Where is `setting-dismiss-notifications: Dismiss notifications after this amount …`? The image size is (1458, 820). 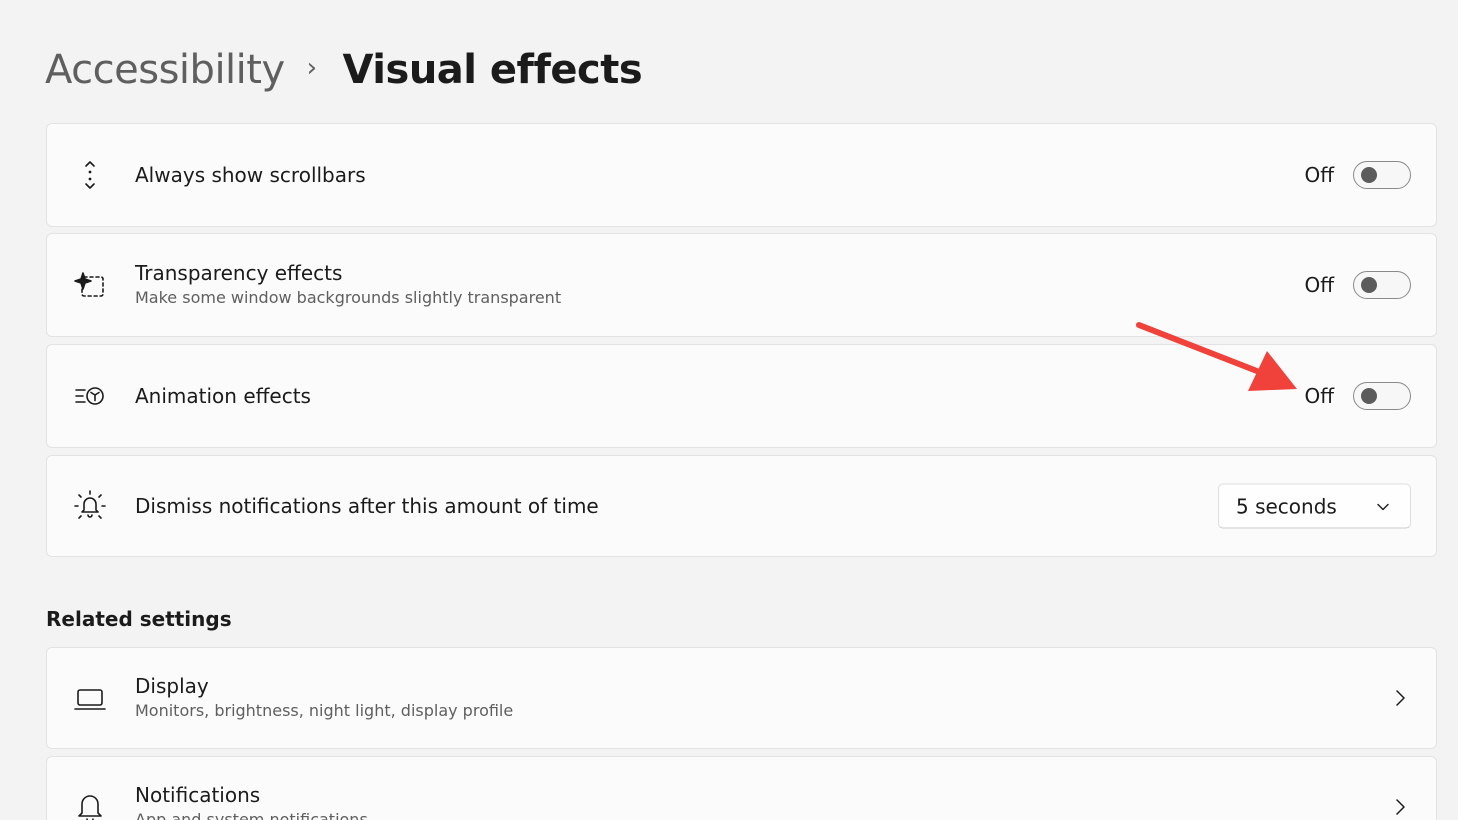 setting-dismiss-notifications: Dismiss notifications after this amount … is located at coordinates (741, 506).